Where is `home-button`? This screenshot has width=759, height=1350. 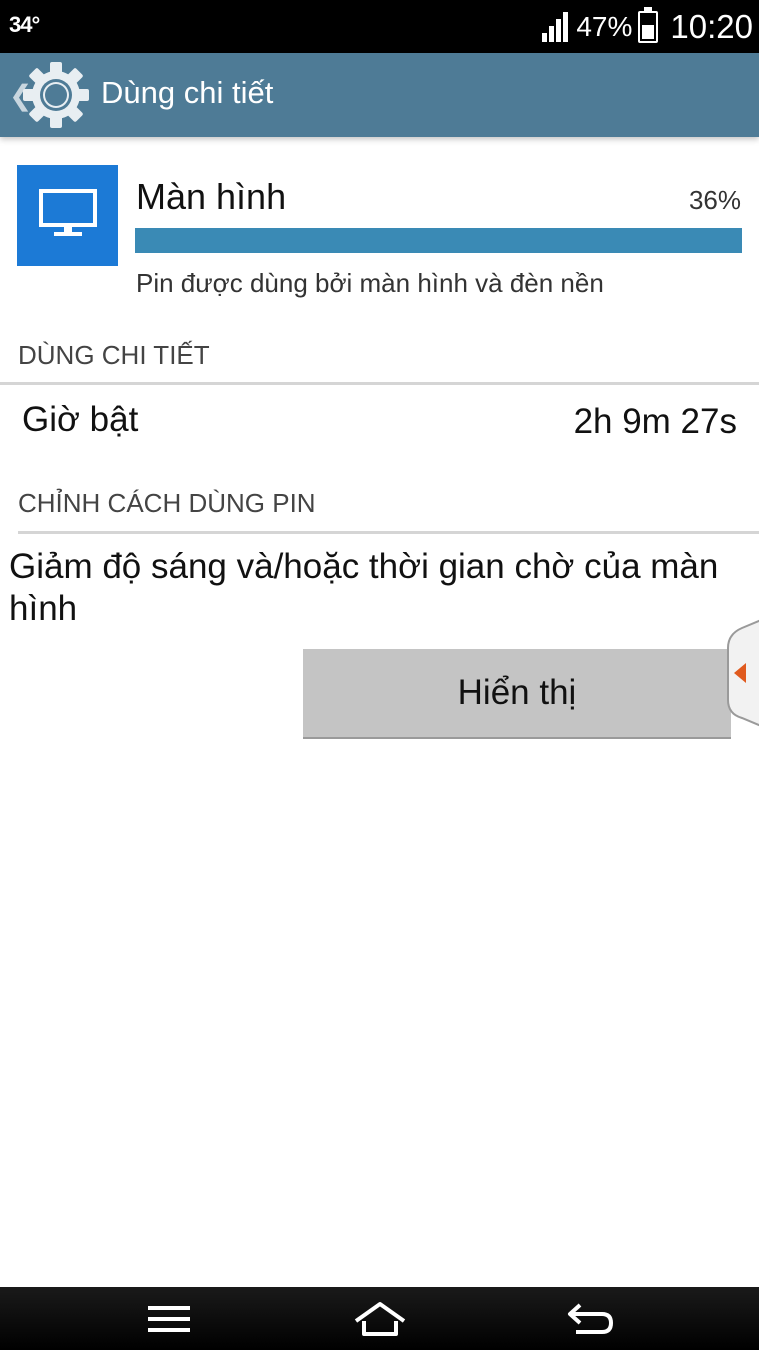
home-button is located at coordinates (380, 1319).